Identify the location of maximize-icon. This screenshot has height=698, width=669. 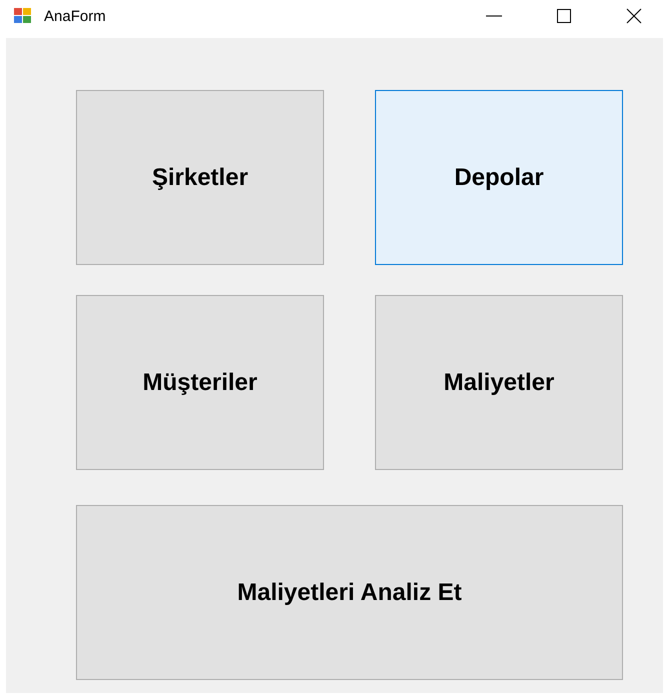
(564, 16).